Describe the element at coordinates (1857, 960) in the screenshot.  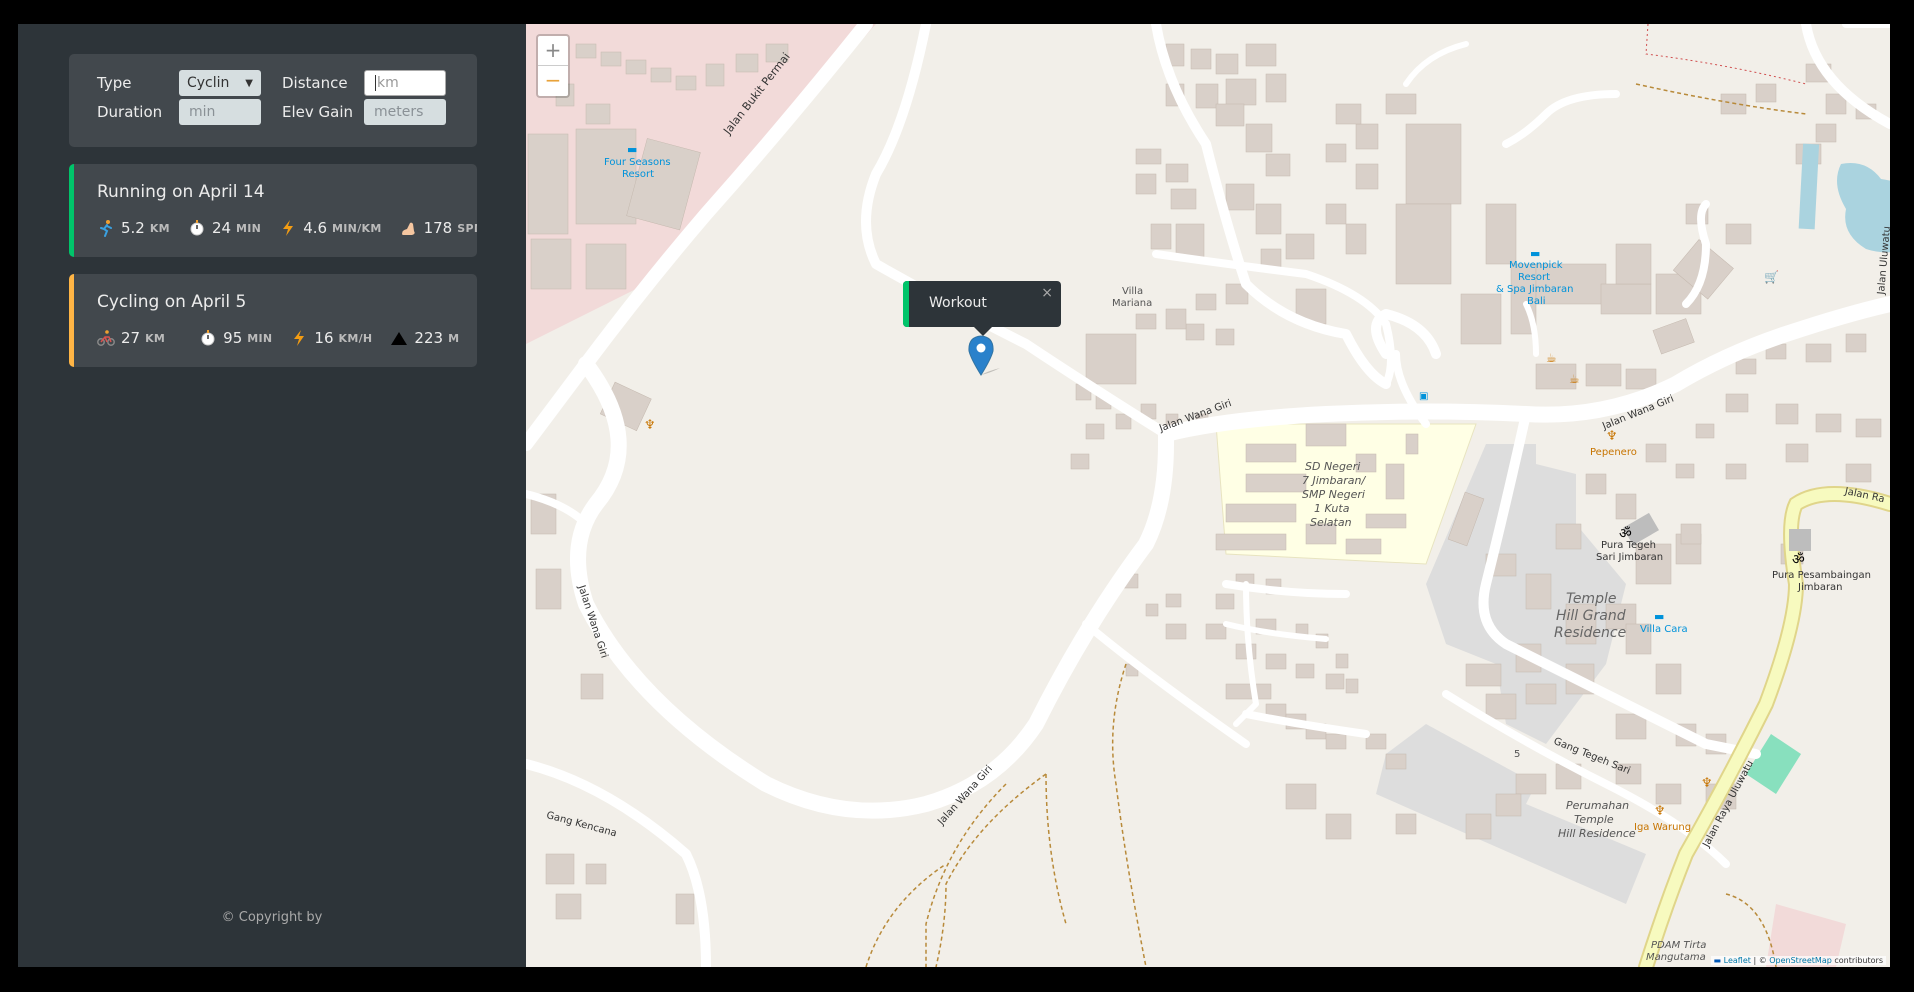
I see `attribution-tail: contributors` at that location.